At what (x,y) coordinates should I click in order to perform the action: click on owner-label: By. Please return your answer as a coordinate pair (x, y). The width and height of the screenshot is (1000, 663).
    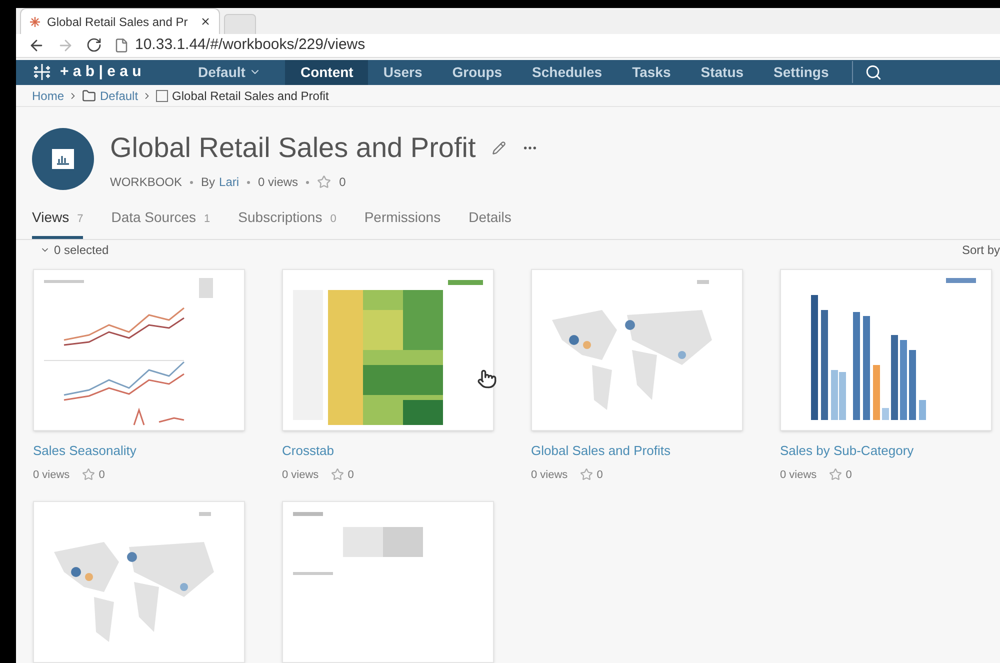
    Looking at the image, I should click on (208, 183).